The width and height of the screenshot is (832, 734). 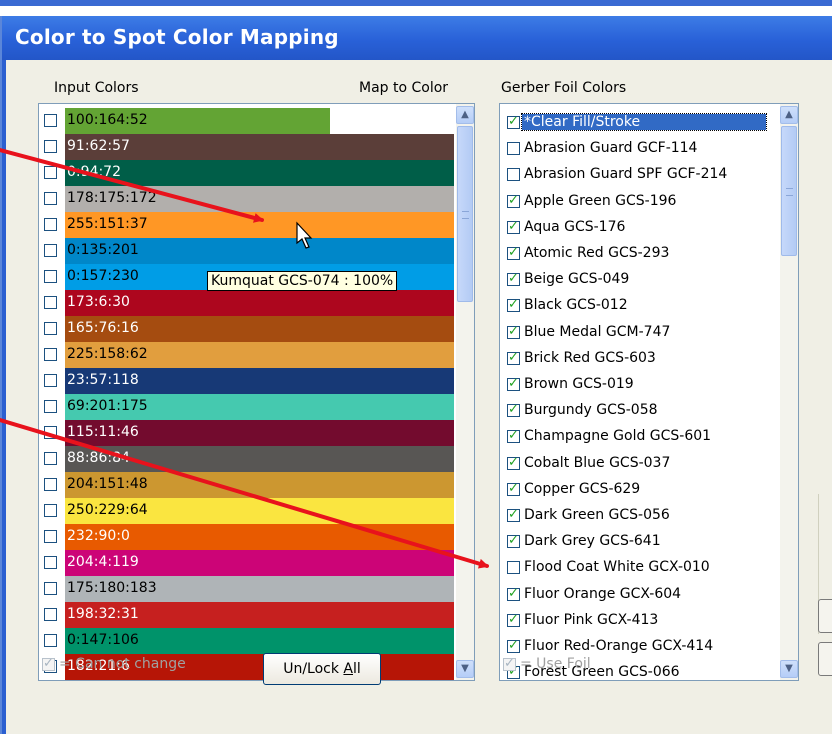 I want to click on foil-color-row: Brown GCS-019, so click(x=635, y=385).